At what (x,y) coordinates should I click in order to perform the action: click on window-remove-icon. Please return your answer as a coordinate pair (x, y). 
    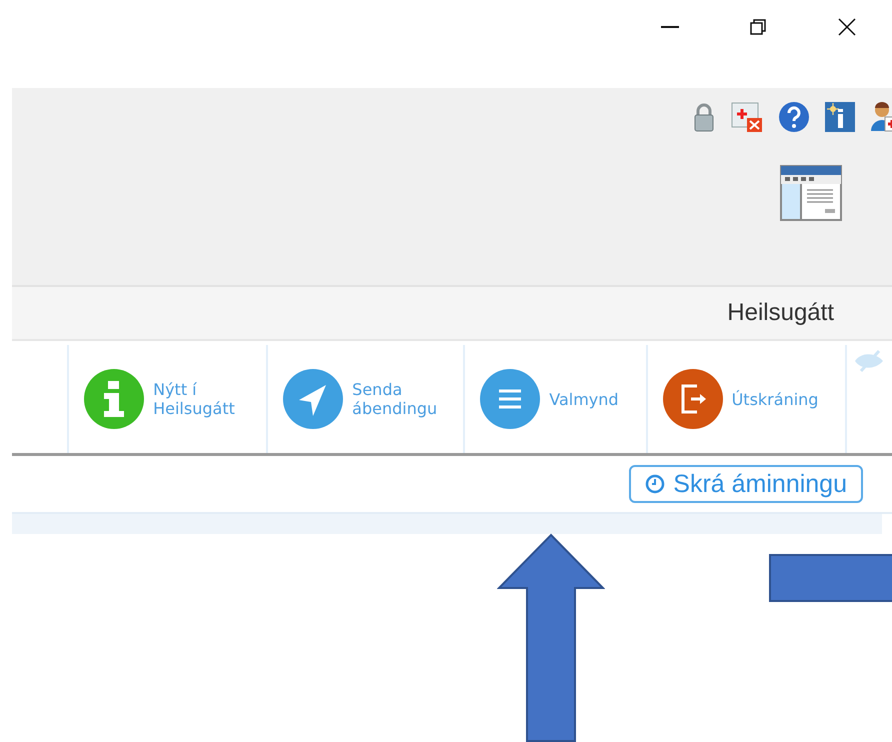
    Looking at the image, I should click on (747, 117).